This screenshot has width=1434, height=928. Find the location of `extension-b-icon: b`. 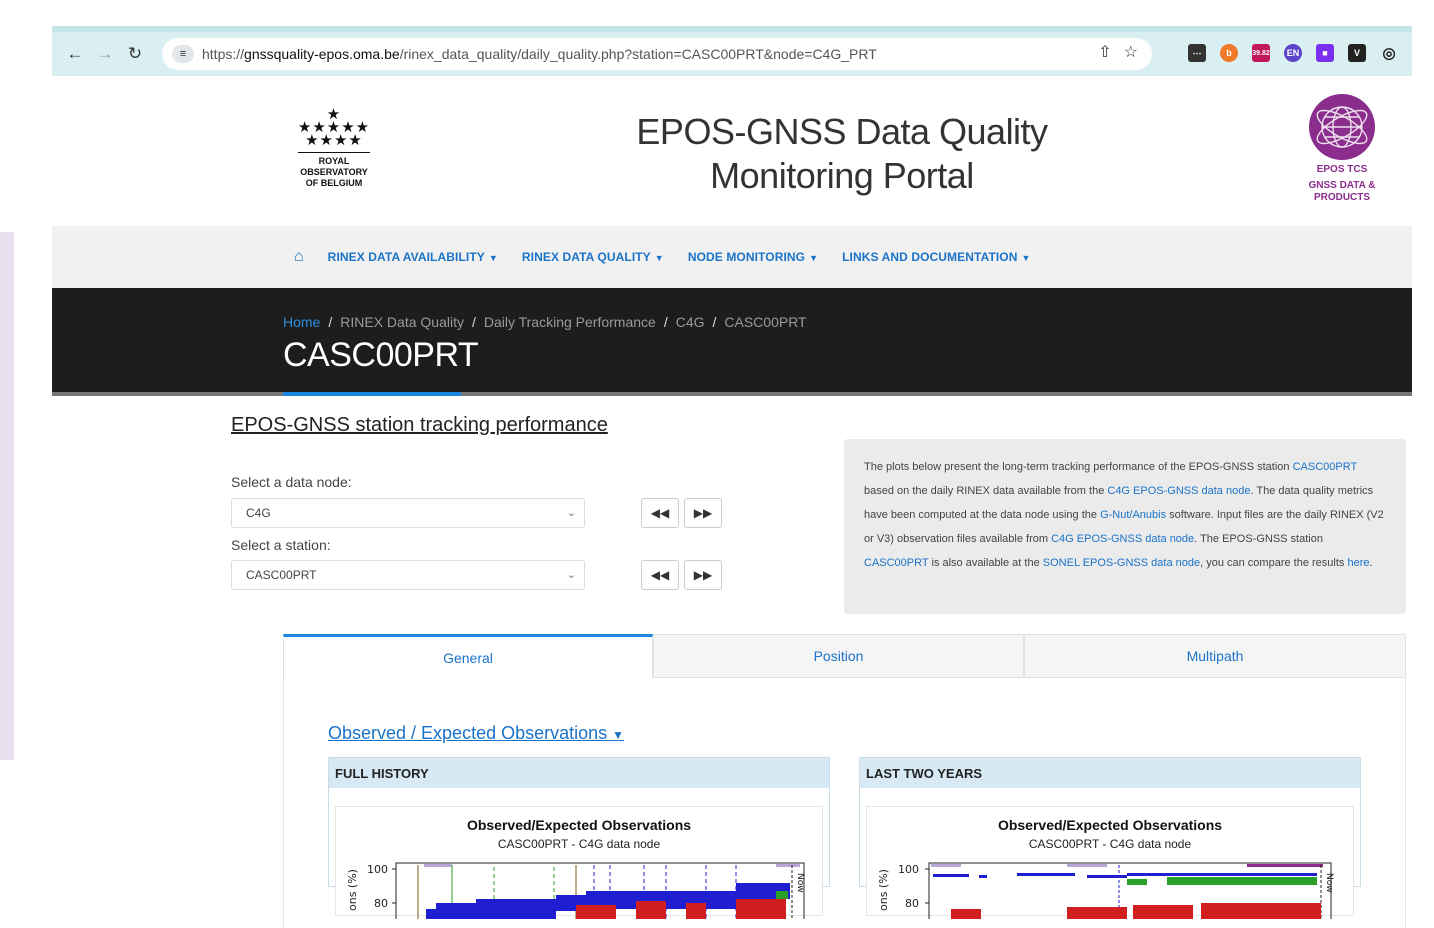

extension-b-icon: b is located at coordinates (1229, 53).